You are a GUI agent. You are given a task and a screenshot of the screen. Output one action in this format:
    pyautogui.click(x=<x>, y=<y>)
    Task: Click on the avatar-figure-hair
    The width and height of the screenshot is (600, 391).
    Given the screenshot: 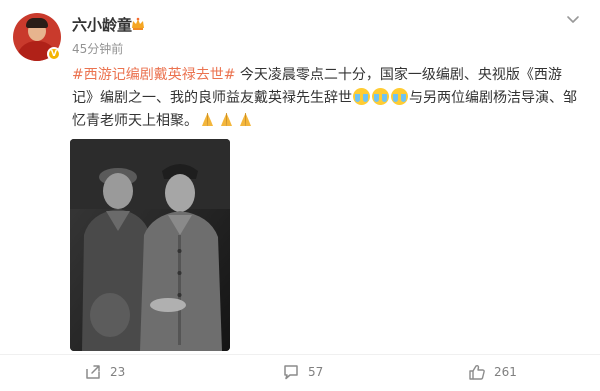 What is the action you would take?
    pyautogui.click(x=37, y=23)
    